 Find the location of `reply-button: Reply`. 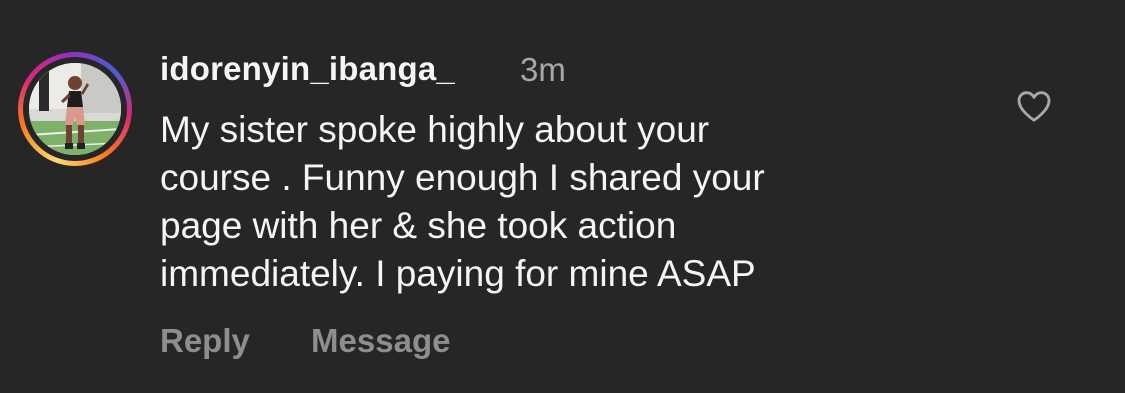

reply-button: Reply is located at coordinates (205, 341).